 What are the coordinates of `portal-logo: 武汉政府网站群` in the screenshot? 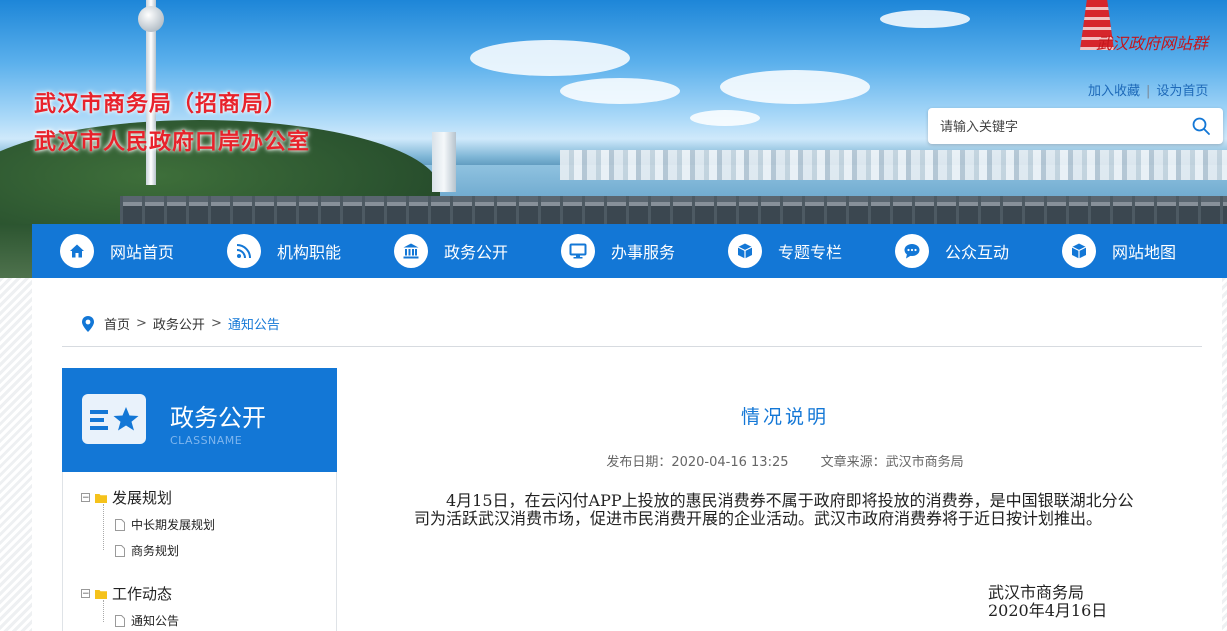 It's located at (1148, 35).